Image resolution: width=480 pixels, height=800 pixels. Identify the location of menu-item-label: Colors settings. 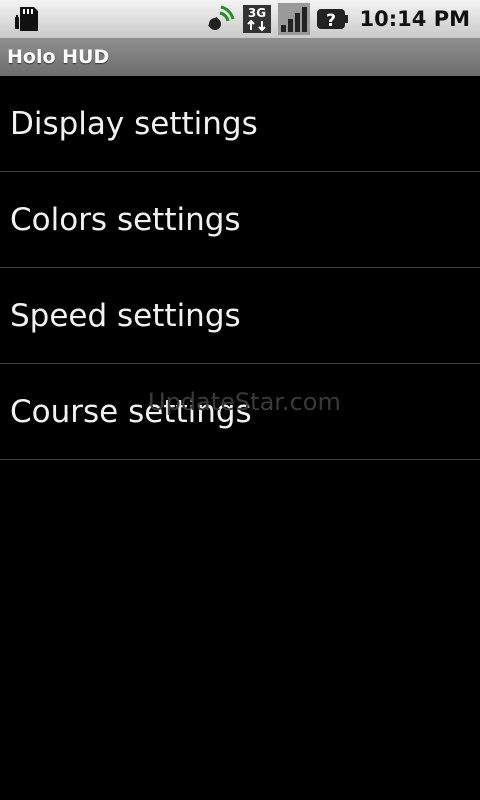
(125, 219).